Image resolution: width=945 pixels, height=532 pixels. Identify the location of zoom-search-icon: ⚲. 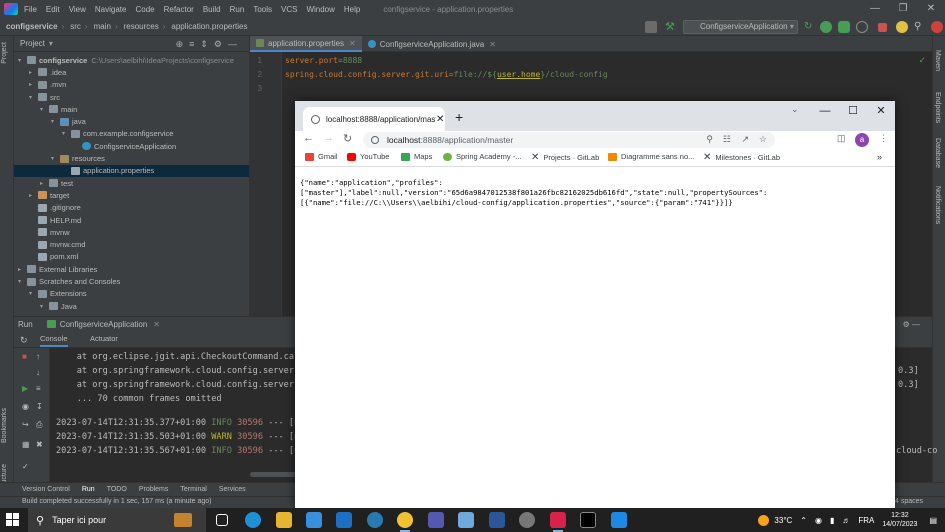
(709, 139).